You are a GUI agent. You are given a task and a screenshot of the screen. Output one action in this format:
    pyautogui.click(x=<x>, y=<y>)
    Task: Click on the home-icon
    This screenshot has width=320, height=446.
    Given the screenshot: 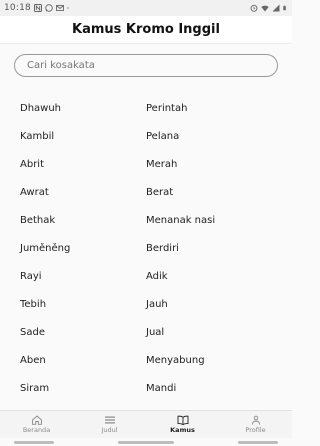 What is the action you would take?
    pyautogui.click(x=36, y=420)
    